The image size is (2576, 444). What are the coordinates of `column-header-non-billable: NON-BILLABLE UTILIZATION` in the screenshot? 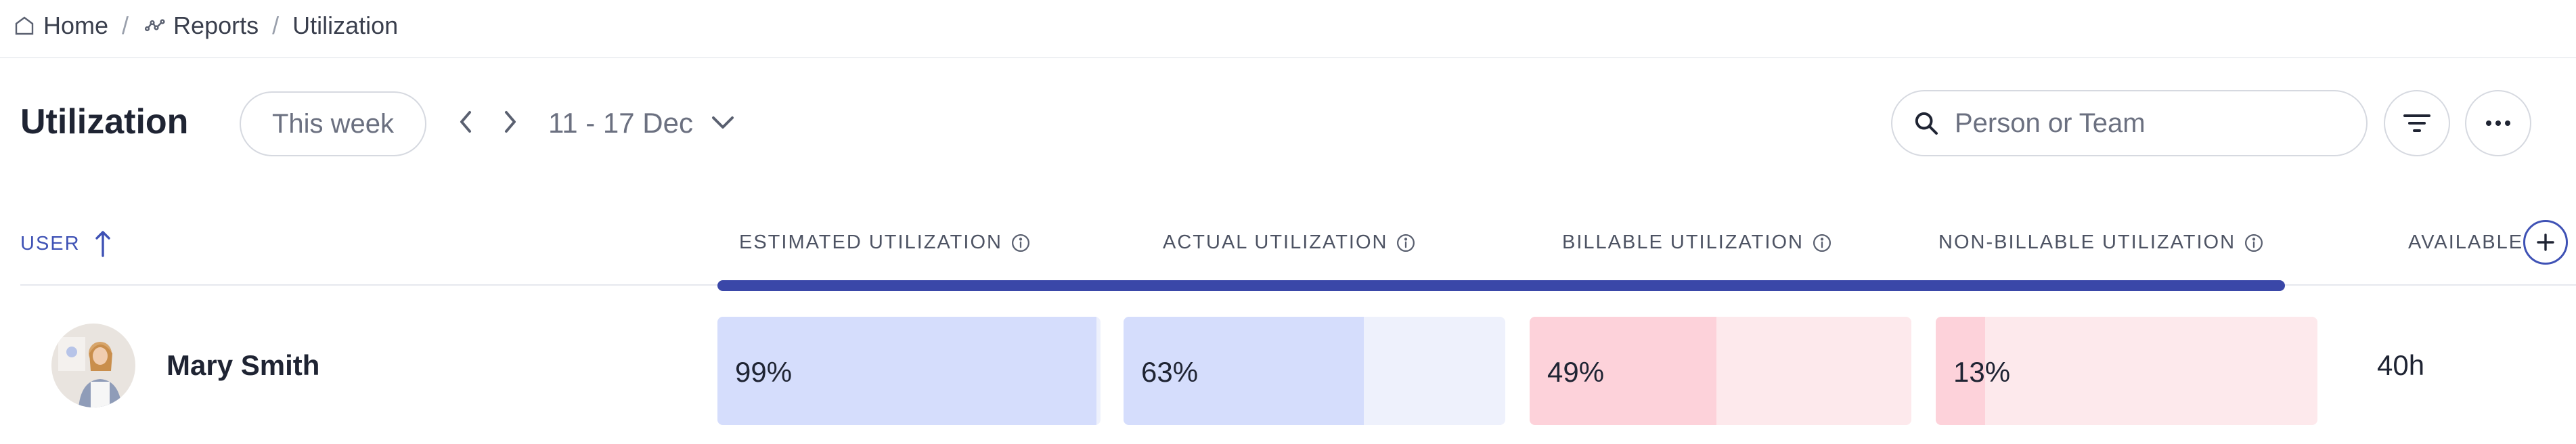 It's located at (2101, 243).